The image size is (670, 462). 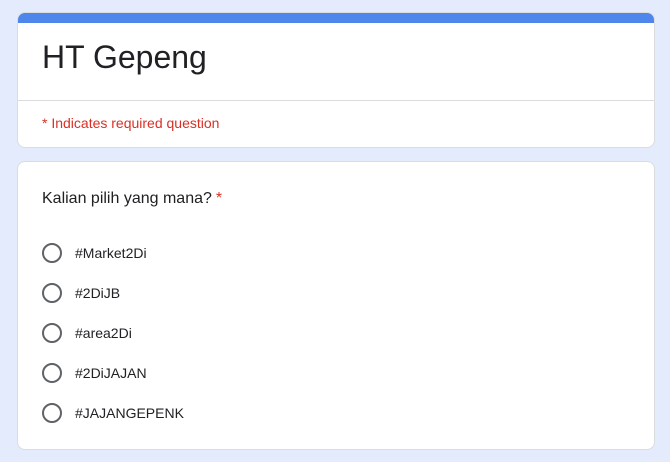 I want to click on option-label: #Market2Di, so click(x=111, y=253).